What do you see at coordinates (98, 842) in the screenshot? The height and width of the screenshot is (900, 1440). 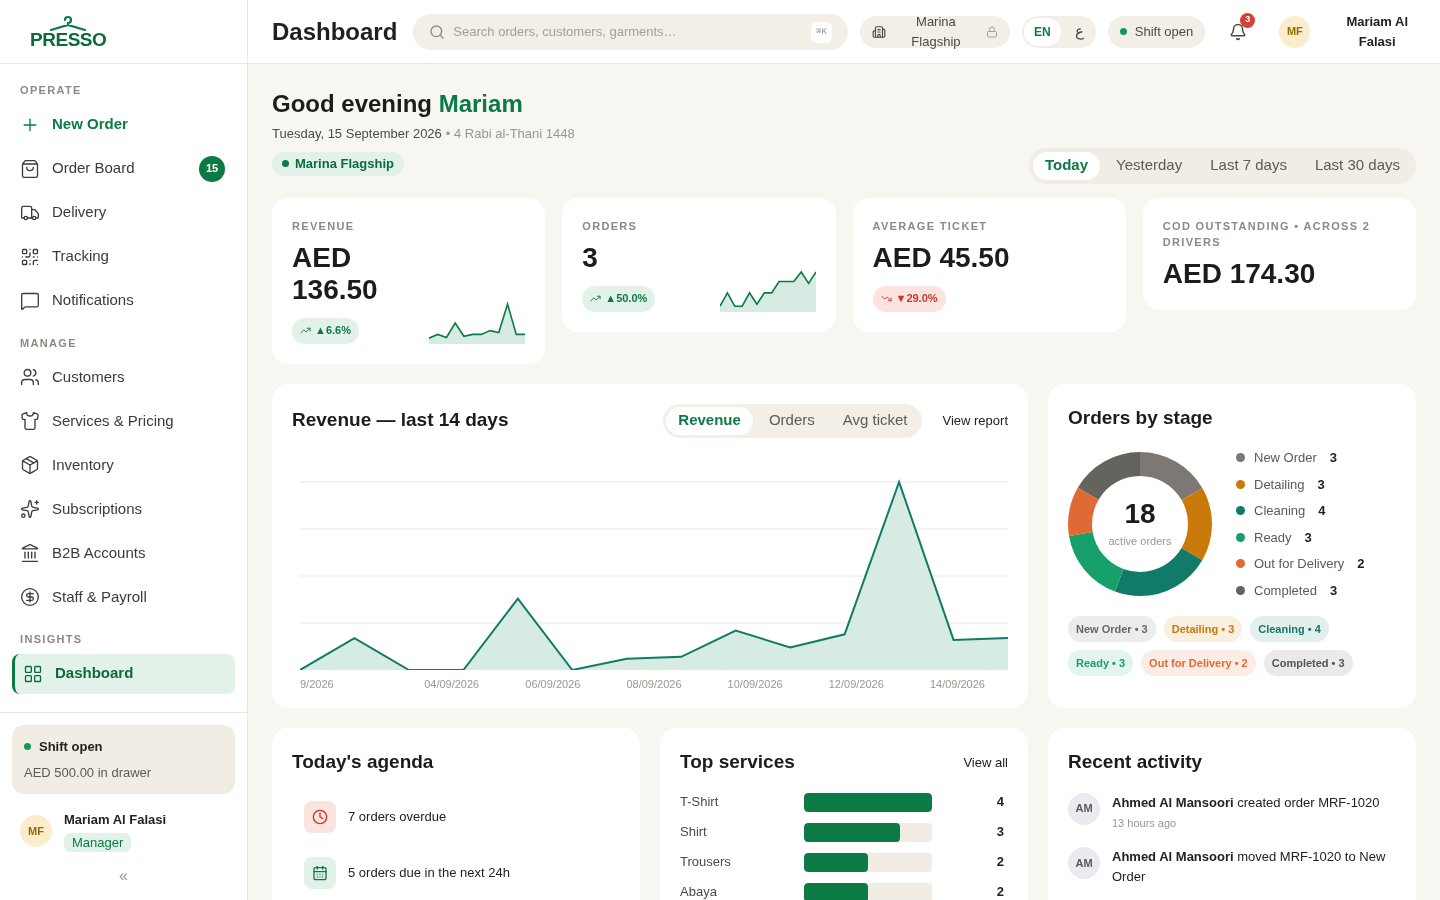 I see `role-tag: Manager` at bounding box center [98, 842].